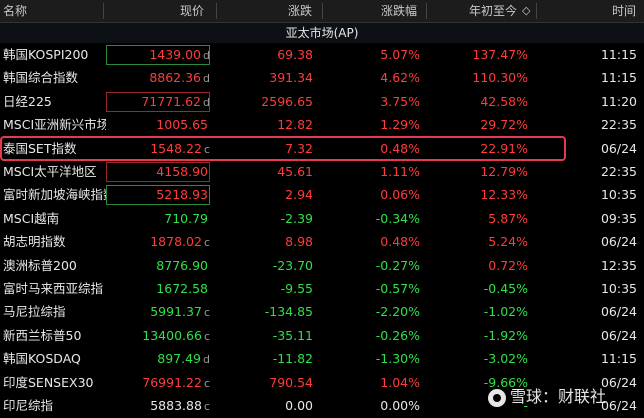 This screenshot has width=644, height=418. Describe the element at coordinates (50, 171) in the screenshot. I see `index-name: MSCI太平洋地区` at that location.